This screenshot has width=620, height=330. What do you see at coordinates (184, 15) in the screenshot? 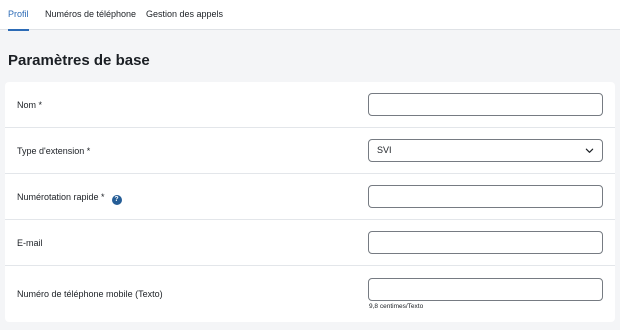
I see `tab-call-handling: Gestion des appels` at bounding box center [184, 15].